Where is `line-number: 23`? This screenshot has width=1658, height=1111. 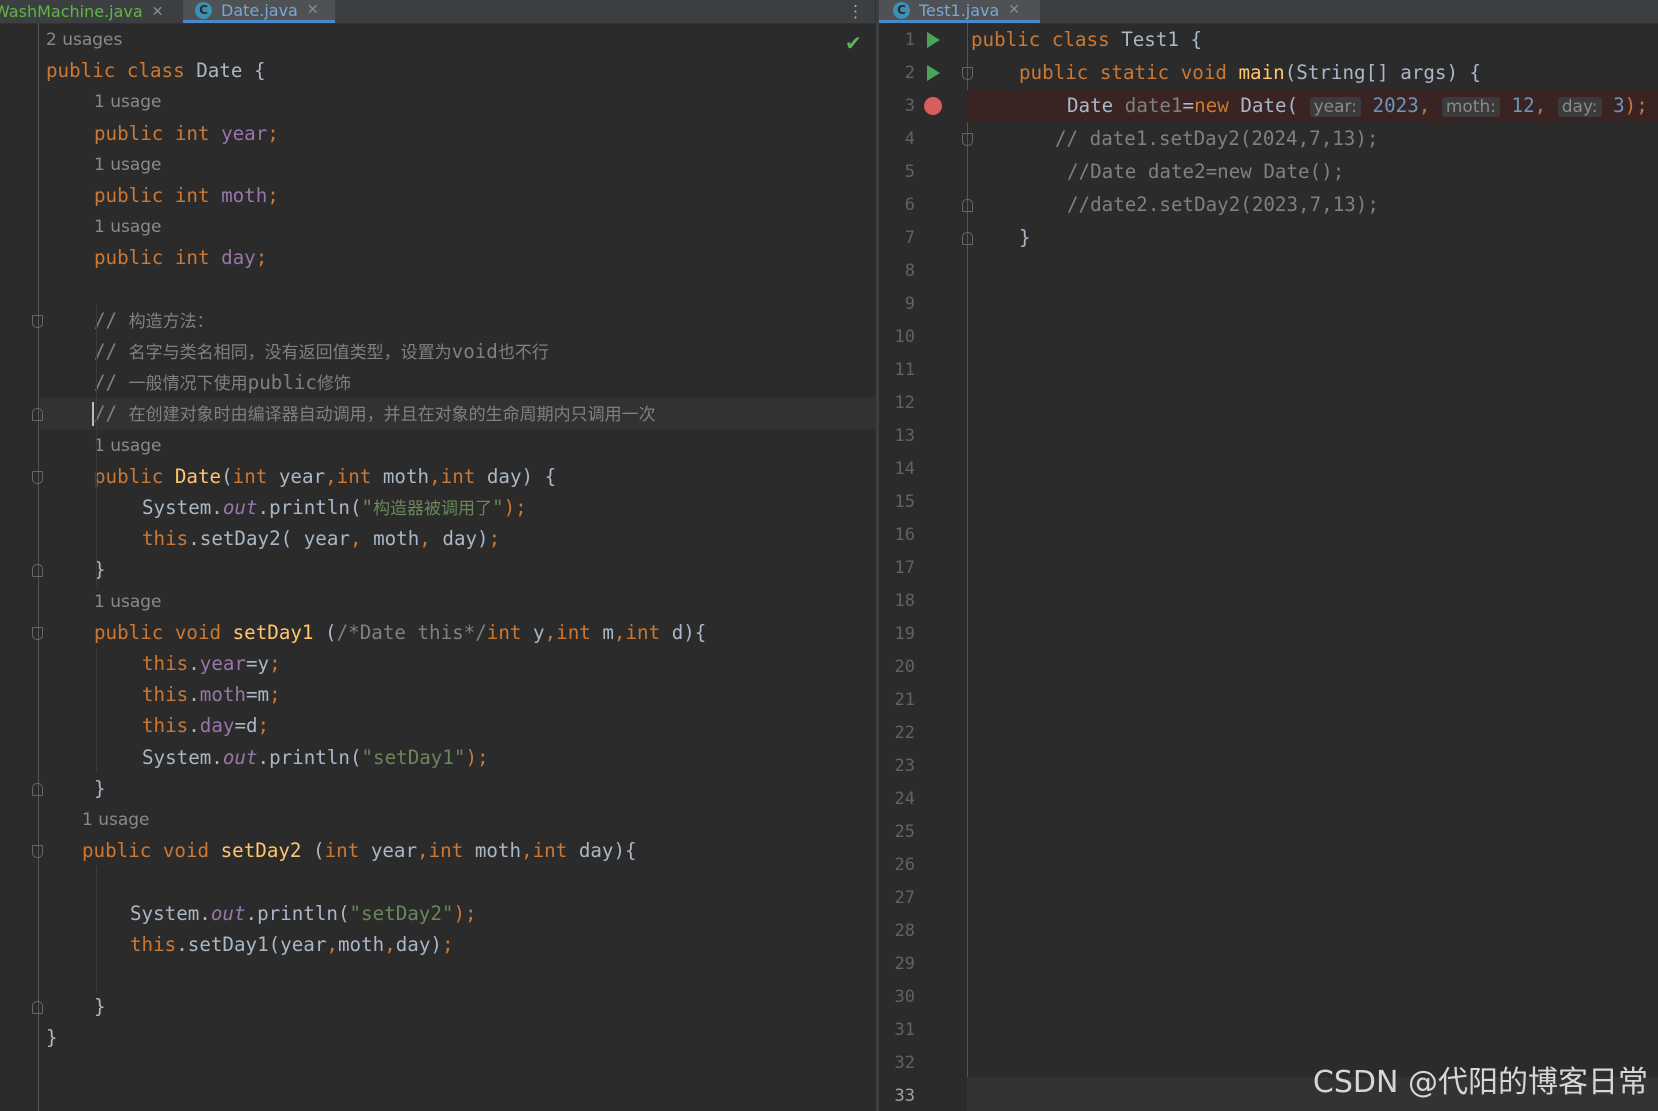 line-number: 23 is located at coordinates (897, 766).